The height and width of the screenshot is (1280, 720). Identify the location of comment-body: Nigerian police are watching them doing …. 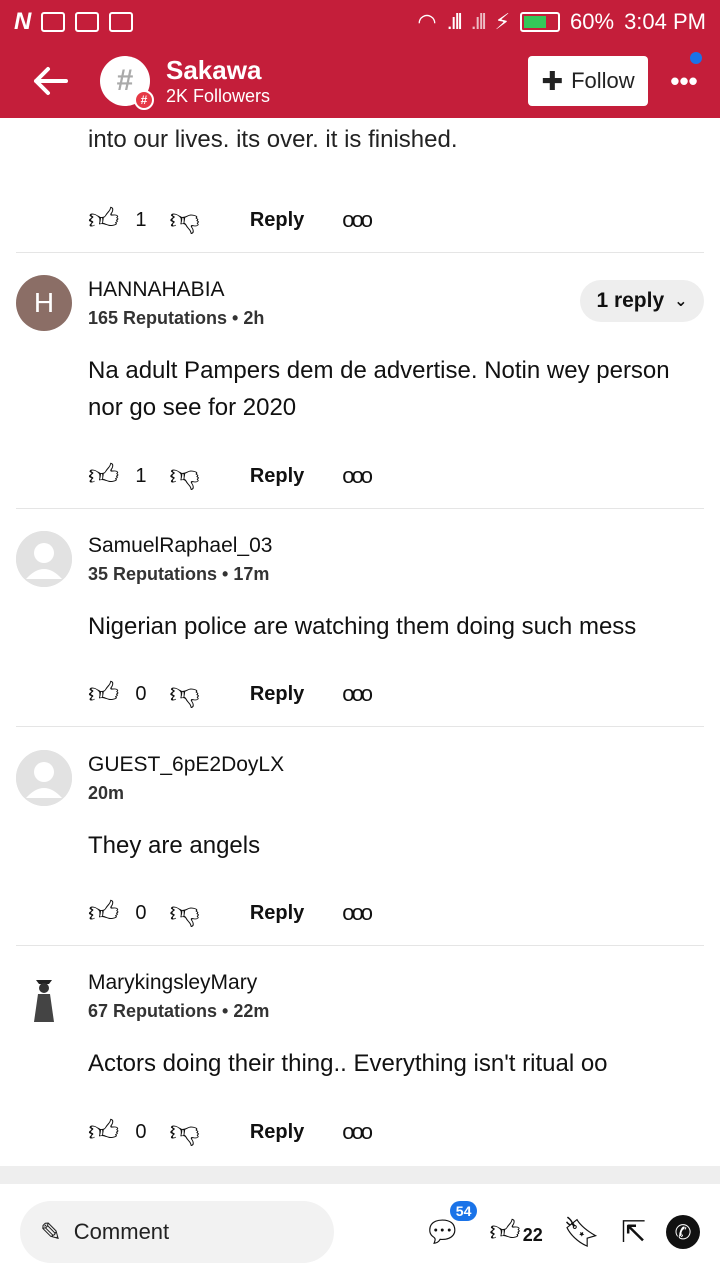
(362, 626).